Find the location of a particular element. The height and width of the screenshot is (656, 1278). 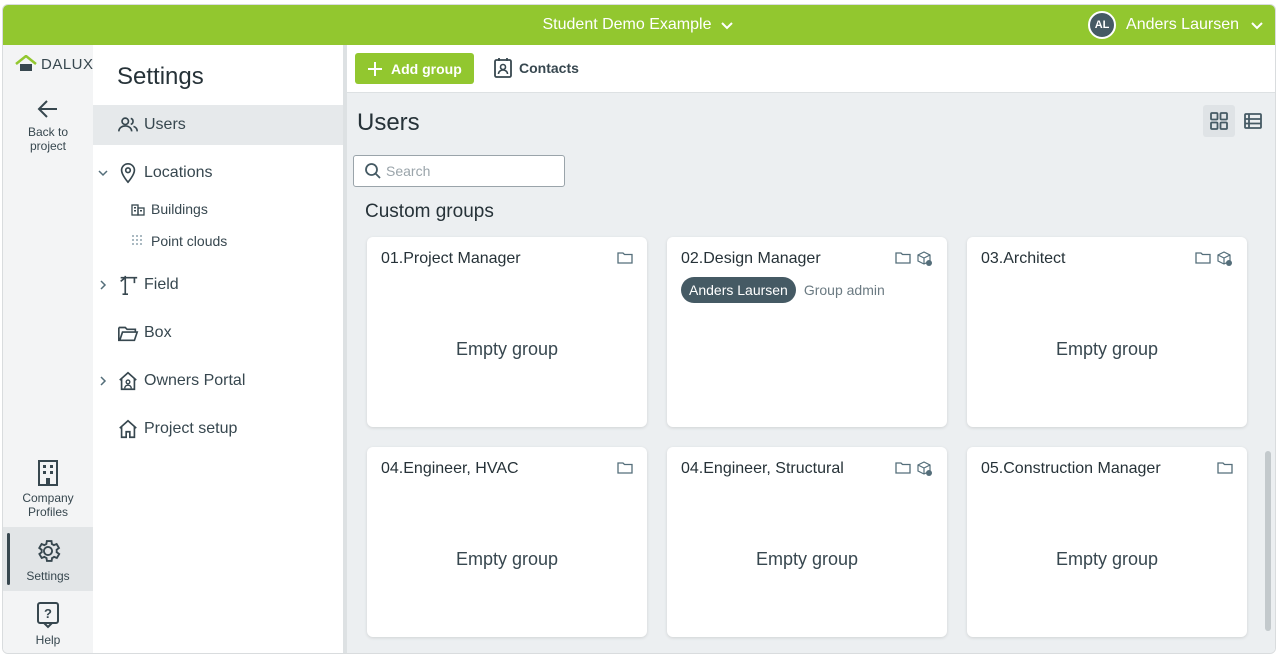

group-name: 04.Engineer, HVAC is located at coordinates (450, 468).